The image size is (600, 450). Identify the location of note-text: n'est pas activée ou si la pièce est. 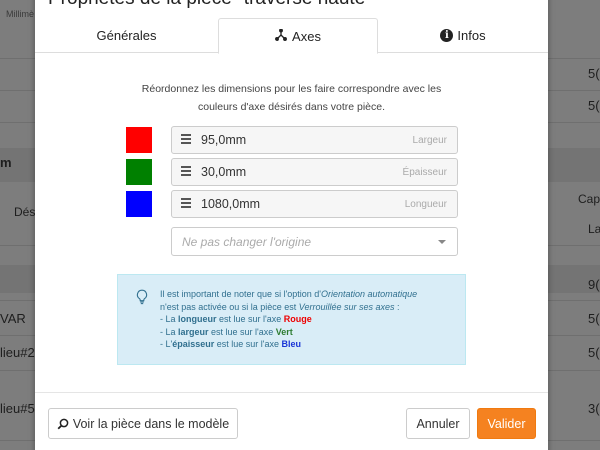
(229, 306).